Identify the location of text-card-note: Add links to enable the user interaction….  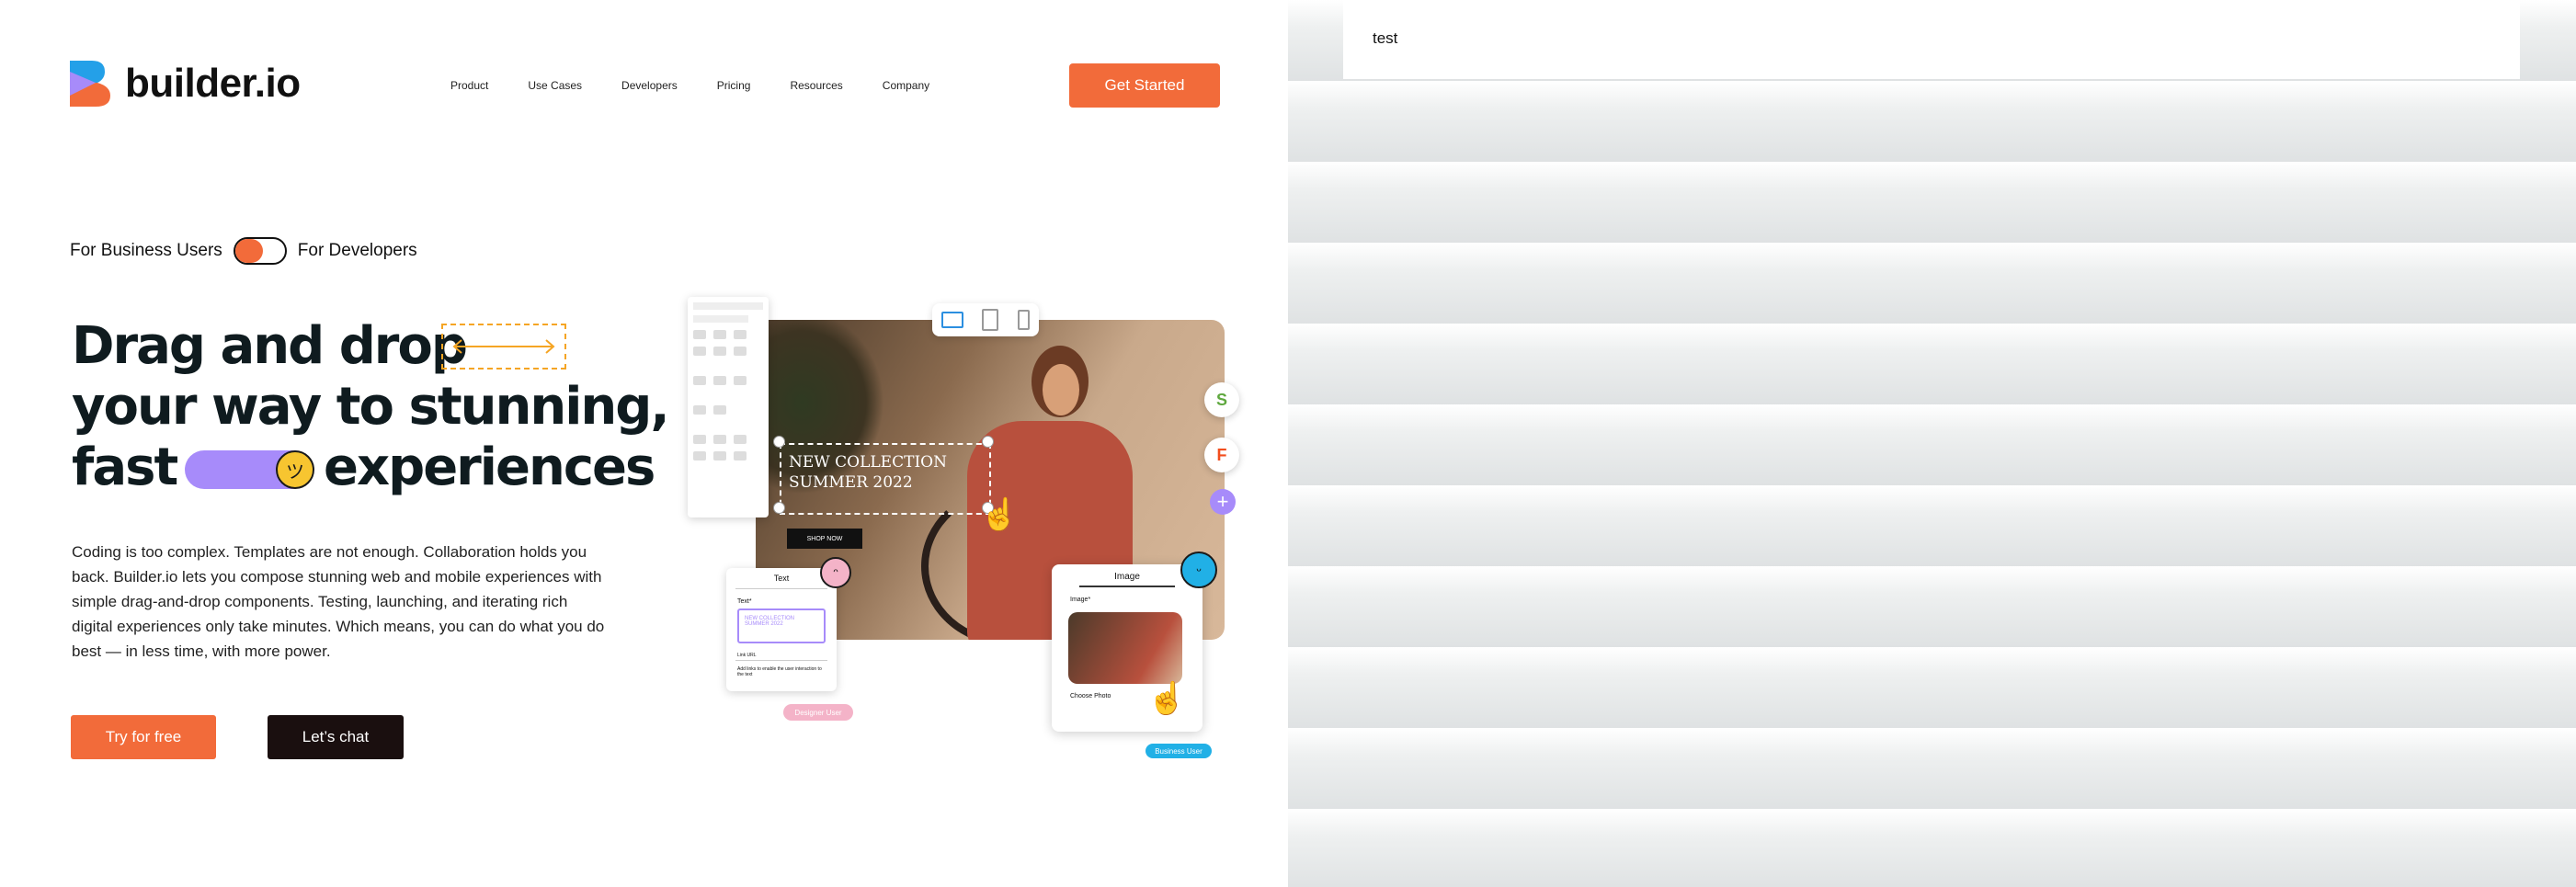
(779, 671).